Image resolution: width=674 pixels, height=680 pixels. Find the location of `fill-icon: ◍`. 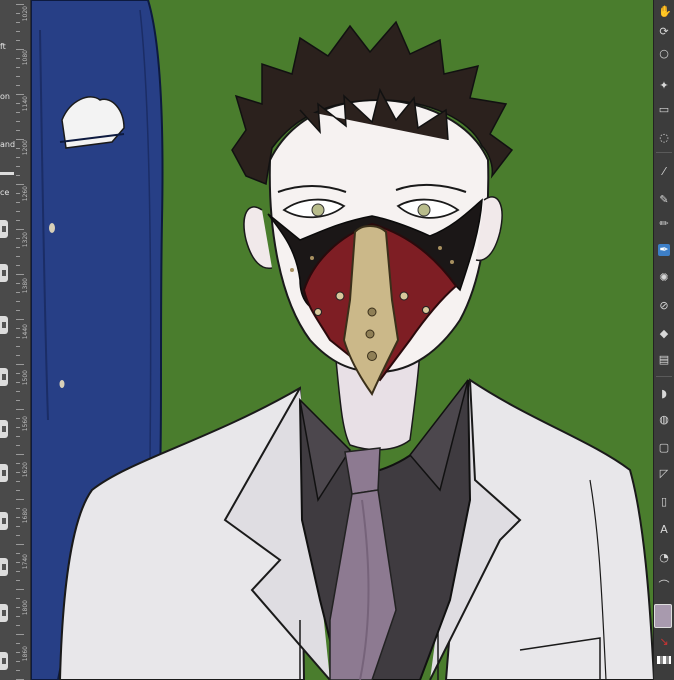

fill-icon: ◍ is located at coordinates (664, 420).